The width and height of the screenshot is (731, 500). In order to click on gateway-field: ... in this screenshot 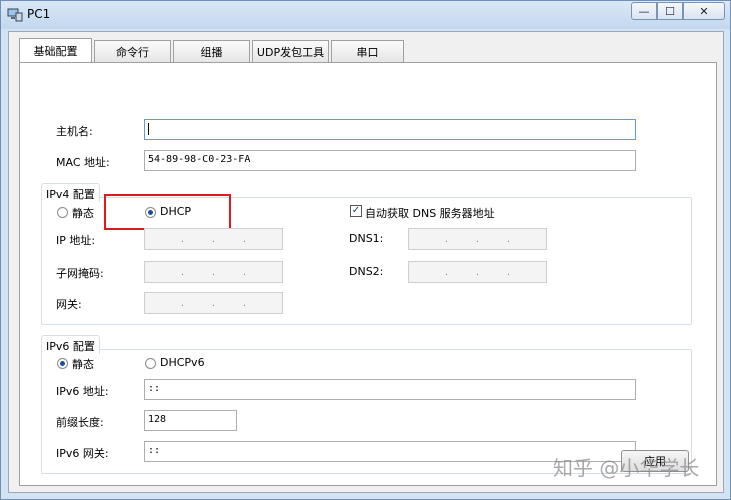, I will do `click(213, 303)`.